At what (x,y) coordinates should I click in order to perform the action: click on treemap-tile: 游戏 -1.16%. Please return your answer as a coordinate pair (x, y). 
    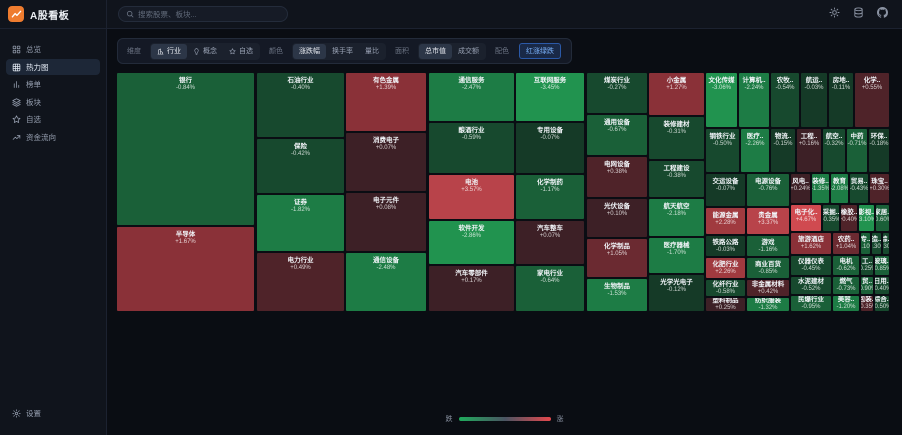
    Looking at the image, I should click on (768, 246).